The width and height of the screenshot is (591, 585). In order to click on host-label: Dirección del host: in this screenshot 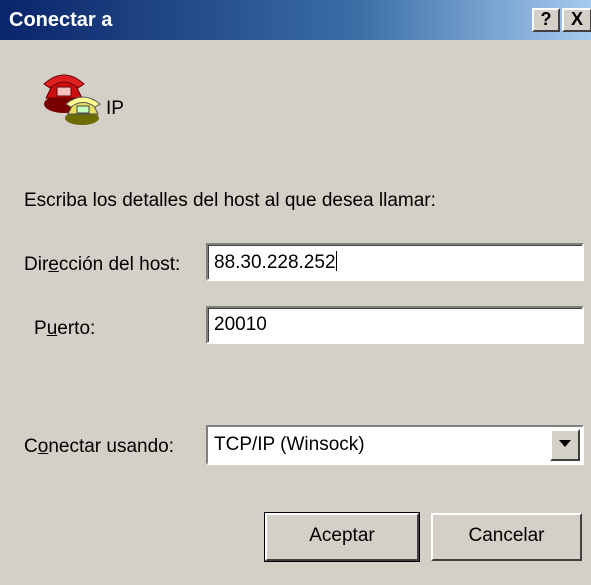, I will do `click(102, 264)`.